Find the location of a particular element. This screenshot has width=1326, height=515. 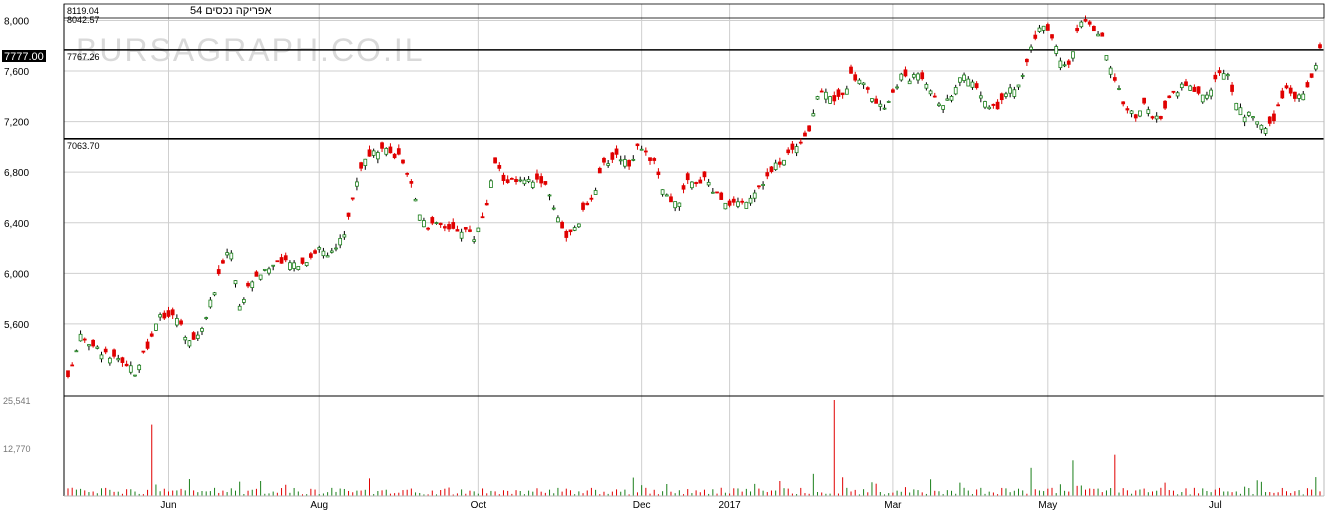

horizontal-level-label: 7767.26 is located at coordinates (83, 57).